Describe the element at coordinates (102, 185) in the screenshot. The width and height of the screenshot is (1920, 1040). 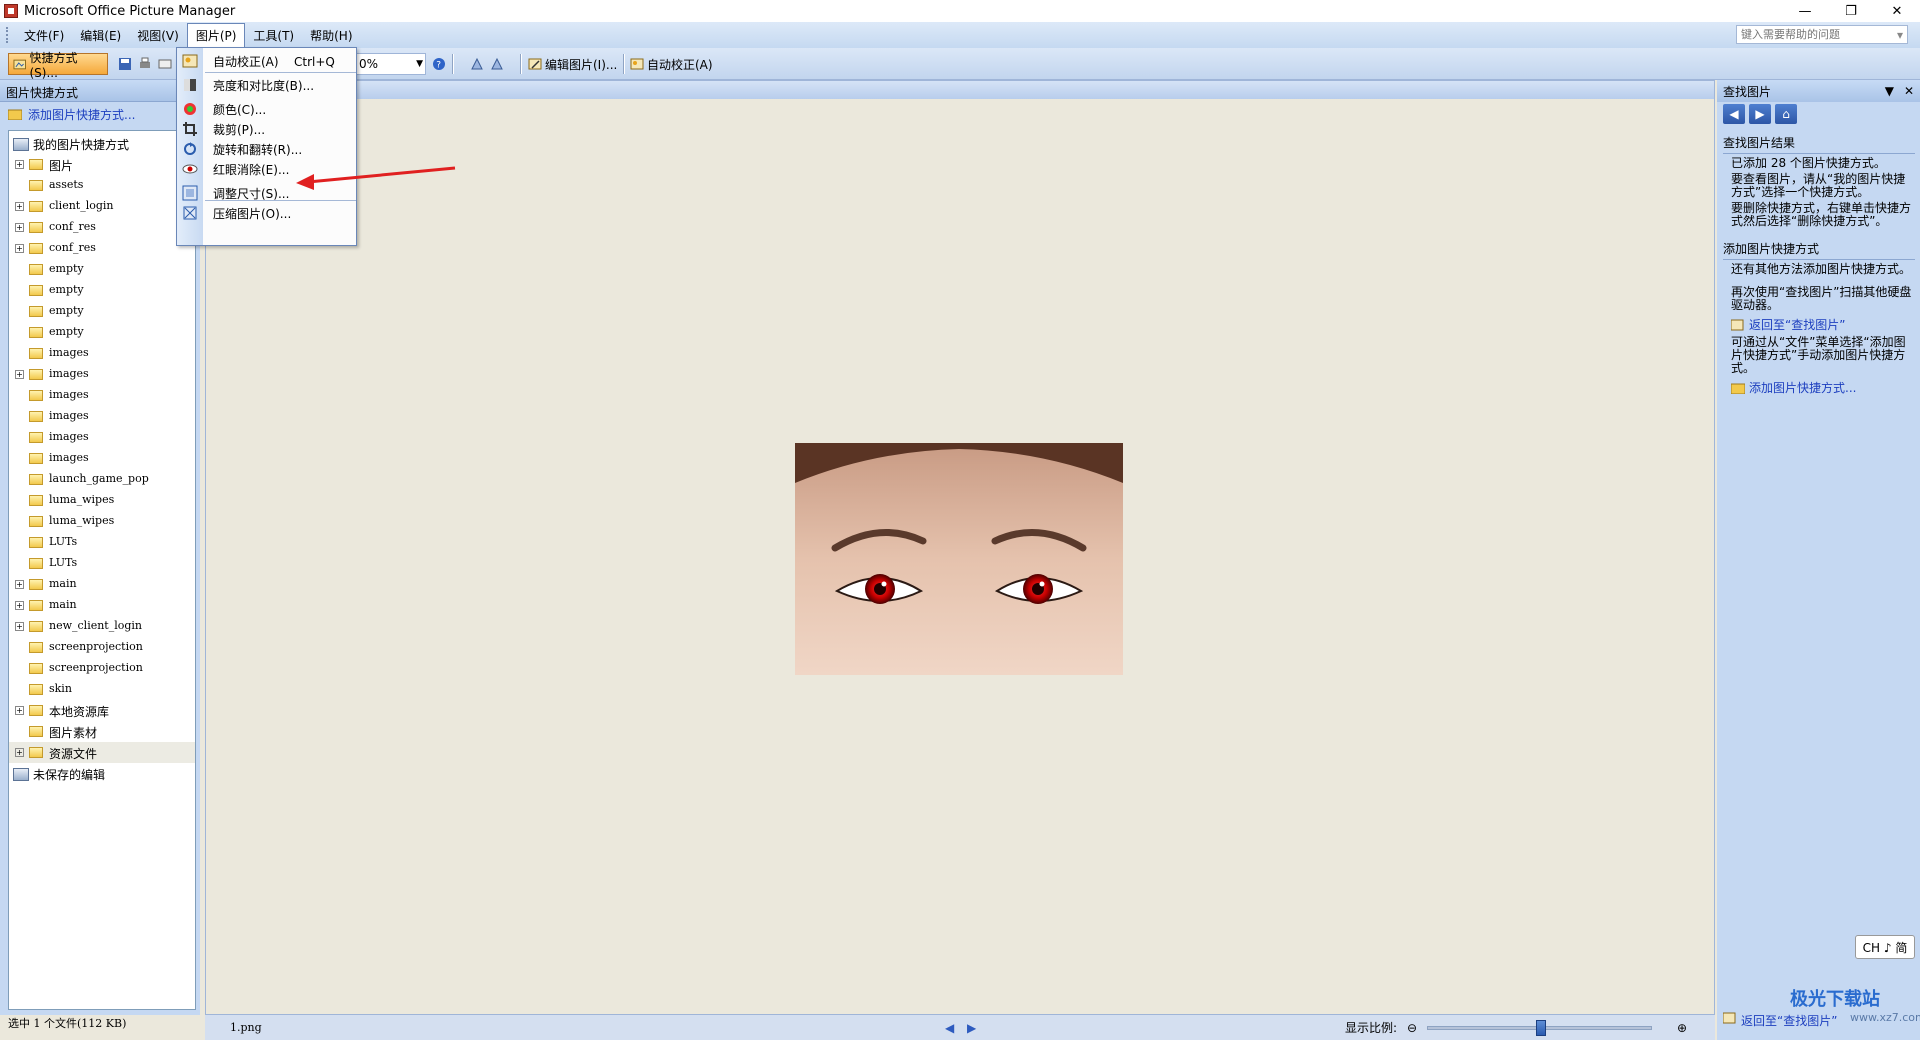
I see `tree-item: assets` at that location.